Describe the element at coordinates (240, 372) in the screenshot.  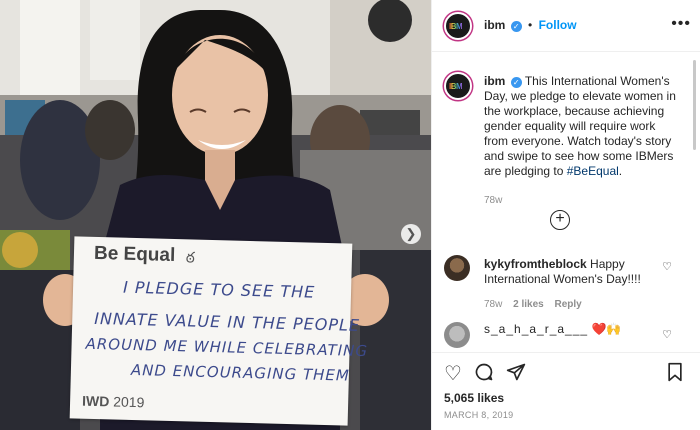
I see `sign-line-4: AND ENCOURAGING THEM` at that location.